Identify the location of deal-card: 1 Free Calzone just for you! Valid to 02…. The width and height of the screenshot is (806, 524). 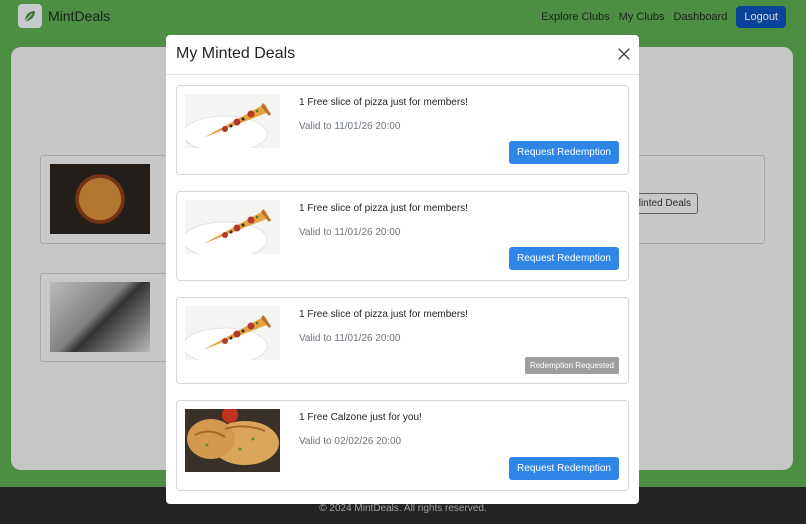
(402, 445).